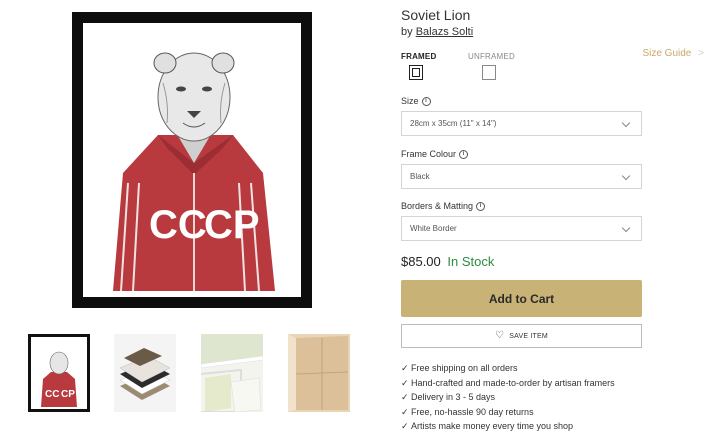  I want to click on artwork-letters-right: CP, so click(232, 225).